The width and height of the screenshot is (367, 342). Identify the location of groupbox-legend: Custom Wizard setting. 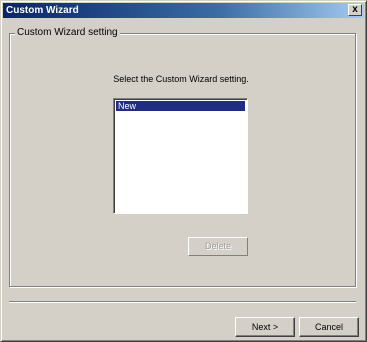
(67, 33).